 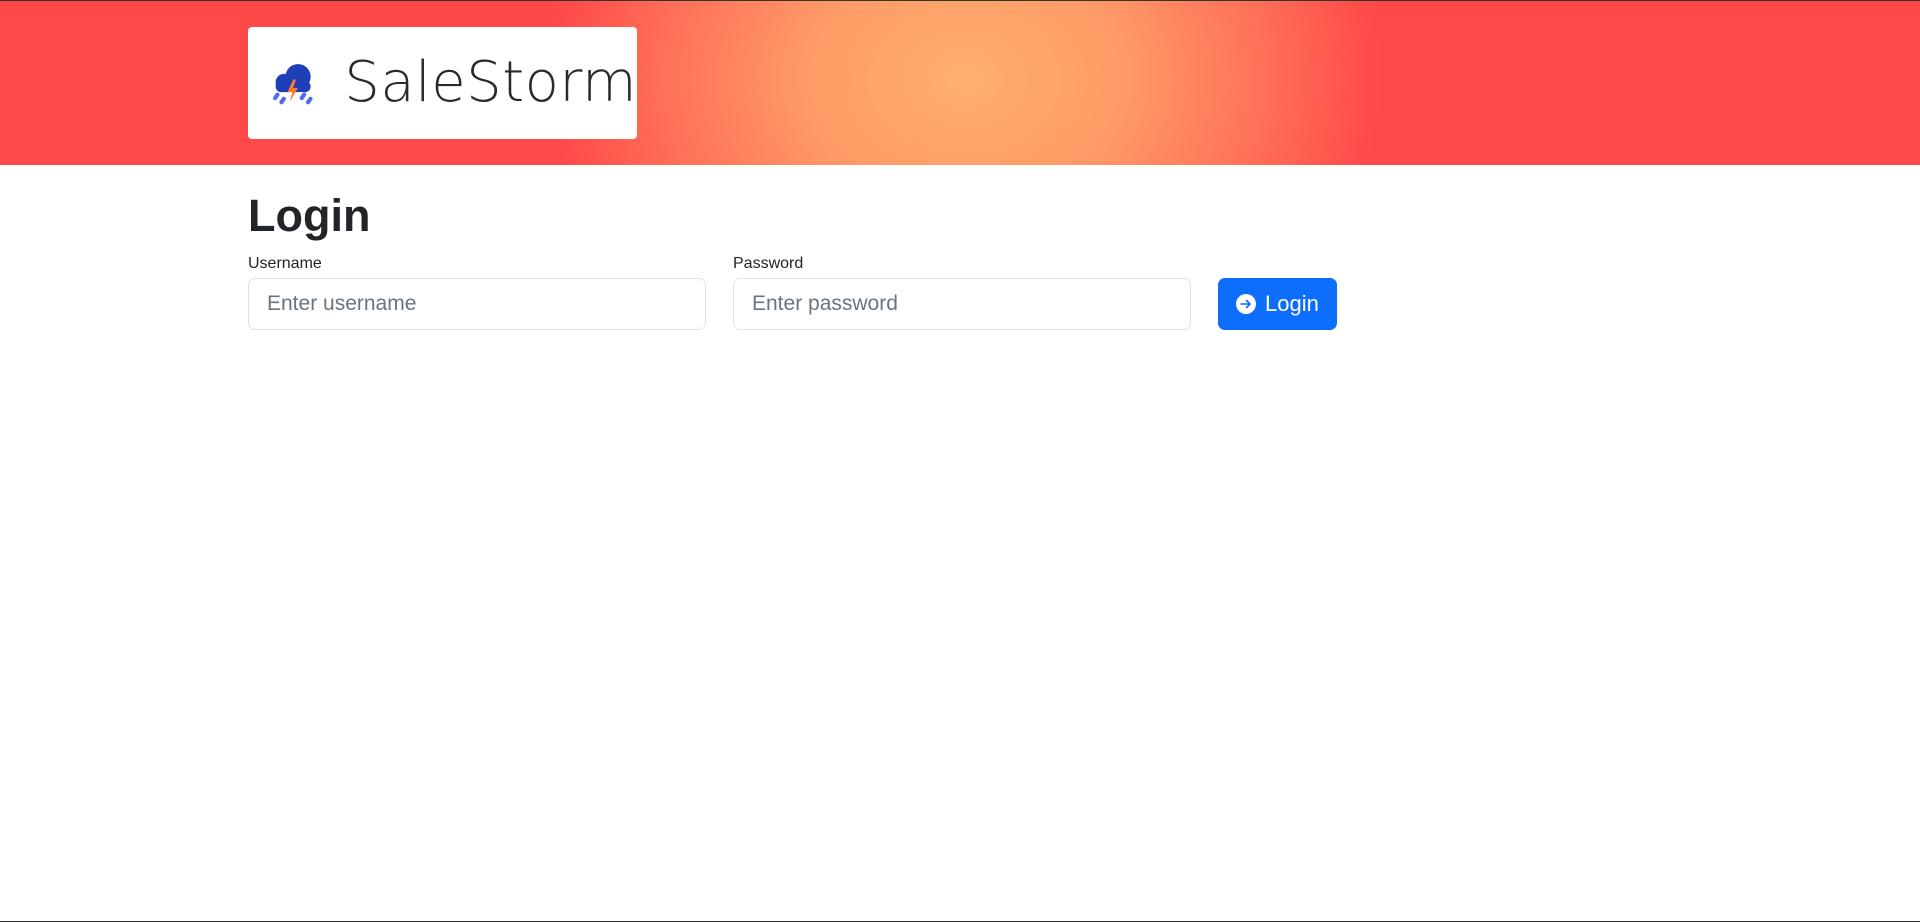 I want to click on login-form: Username Password Login, so click(x=848, y=292).